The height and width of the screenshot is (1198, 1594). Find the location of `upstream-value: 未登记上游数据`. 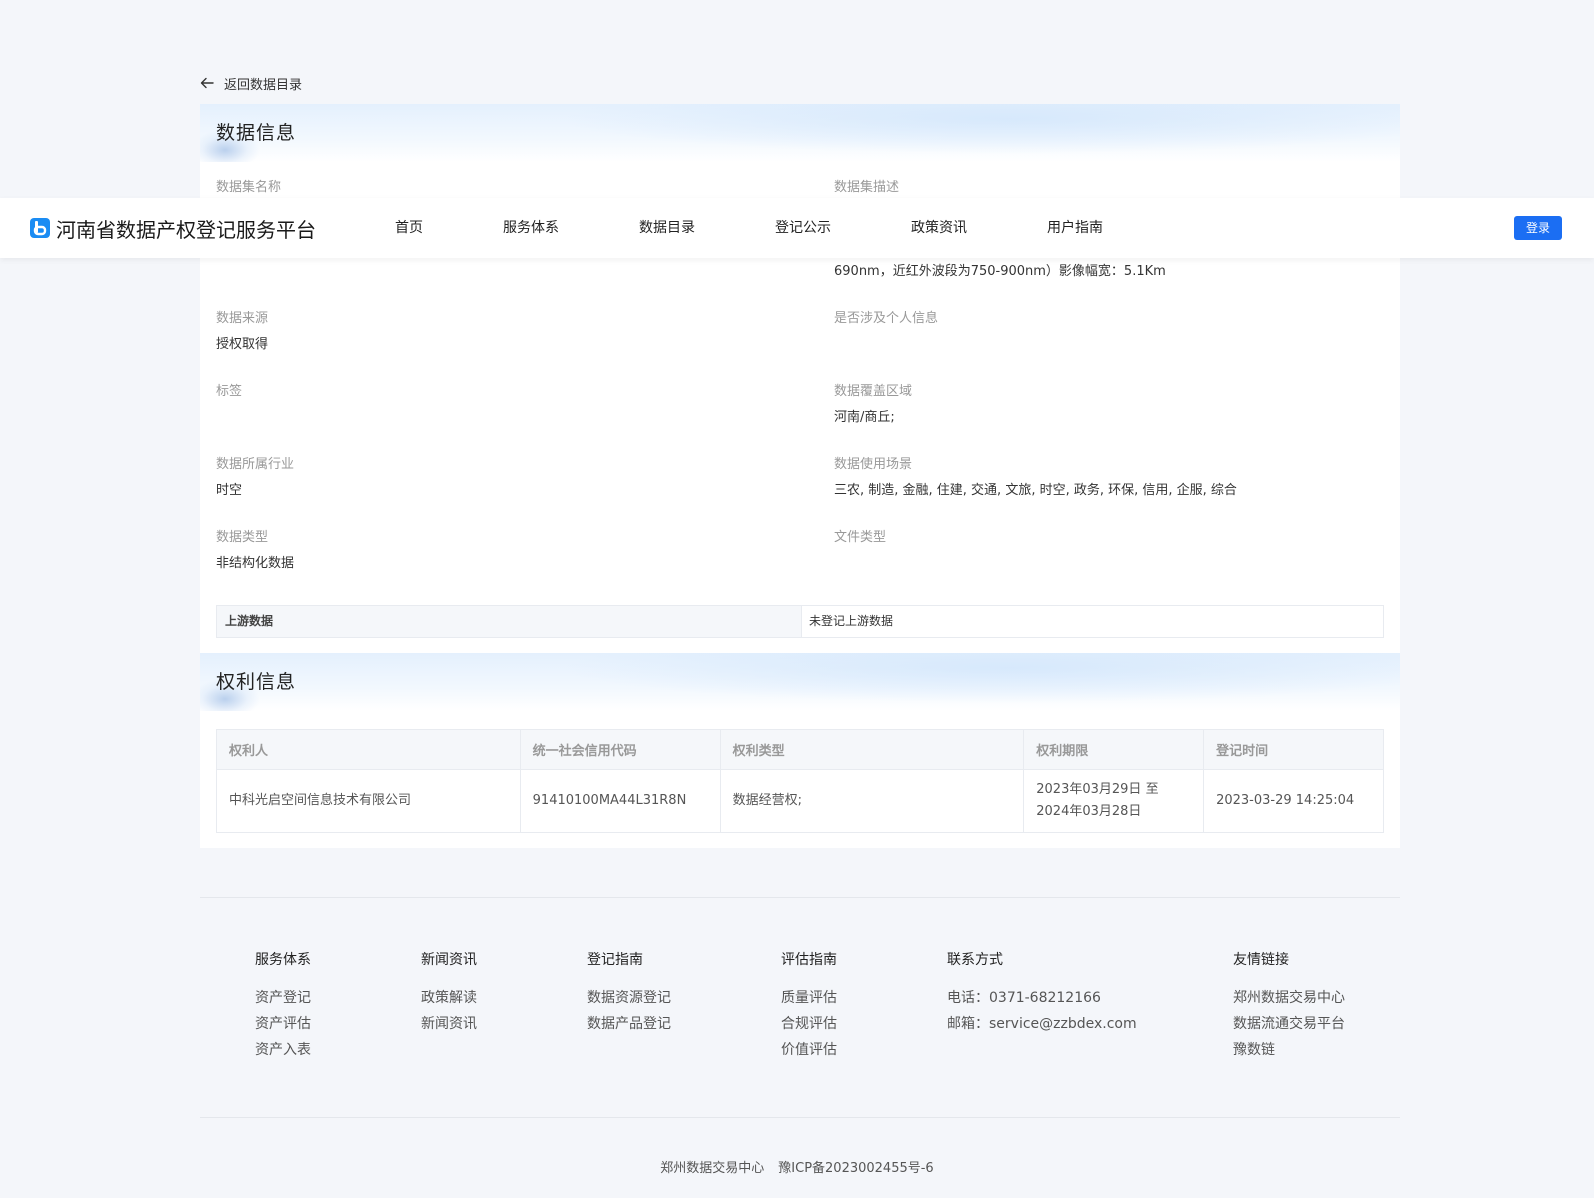

upstream-value: 未登记上游数据 is located at coordinates (851, 621).